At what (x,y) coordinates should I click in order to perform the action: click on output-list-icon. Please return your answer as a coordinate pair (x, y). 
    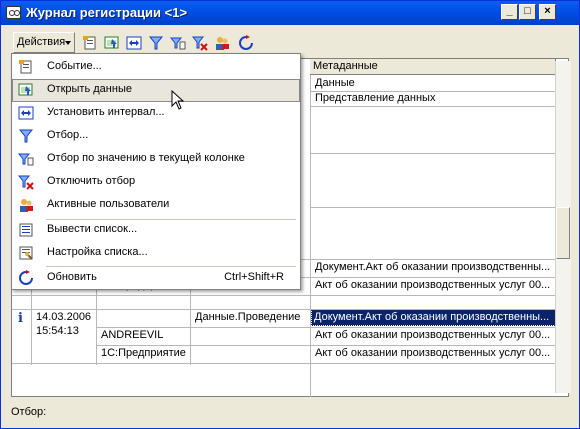
    Looking at the image, I should click on (26, 230).